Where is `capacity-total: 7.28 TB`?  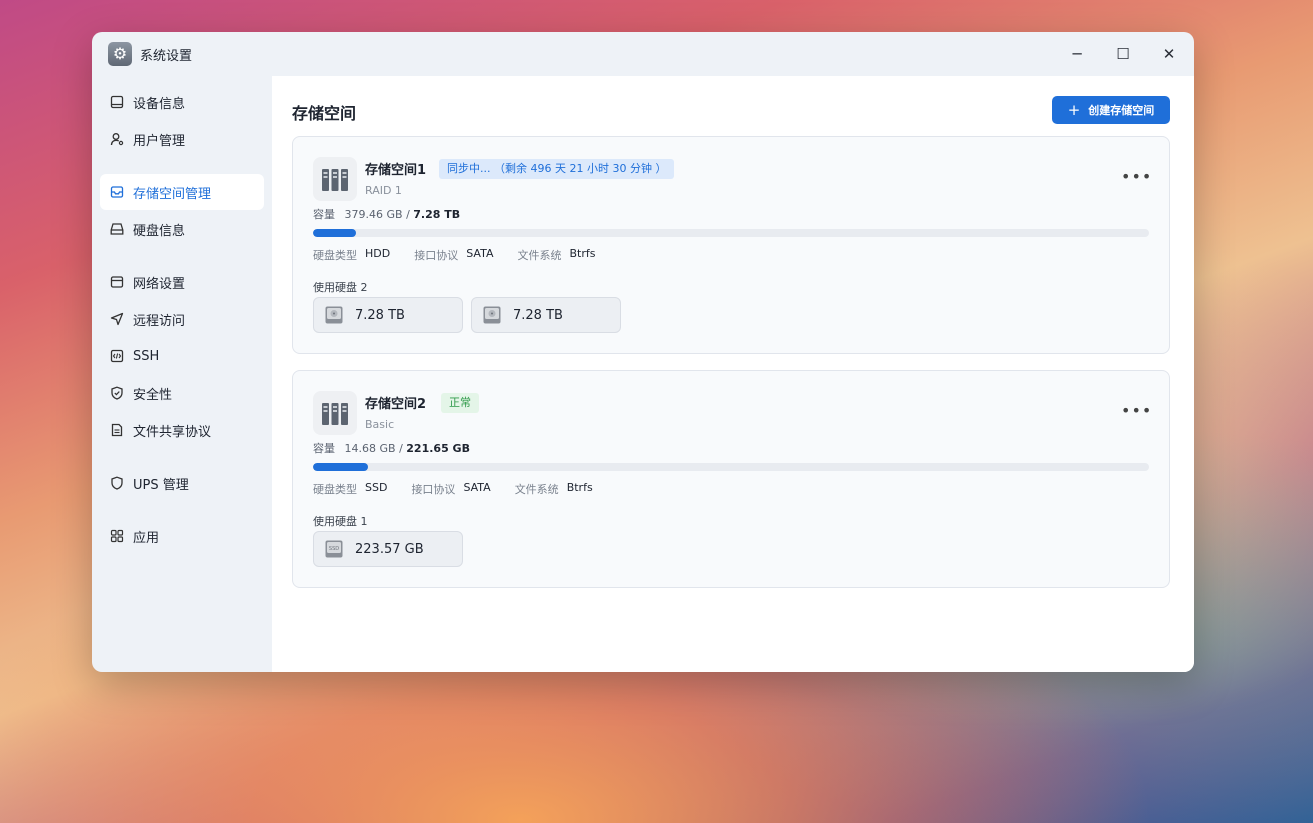 capacity-total: 7.28 TB is located at coordinates (437, 214).